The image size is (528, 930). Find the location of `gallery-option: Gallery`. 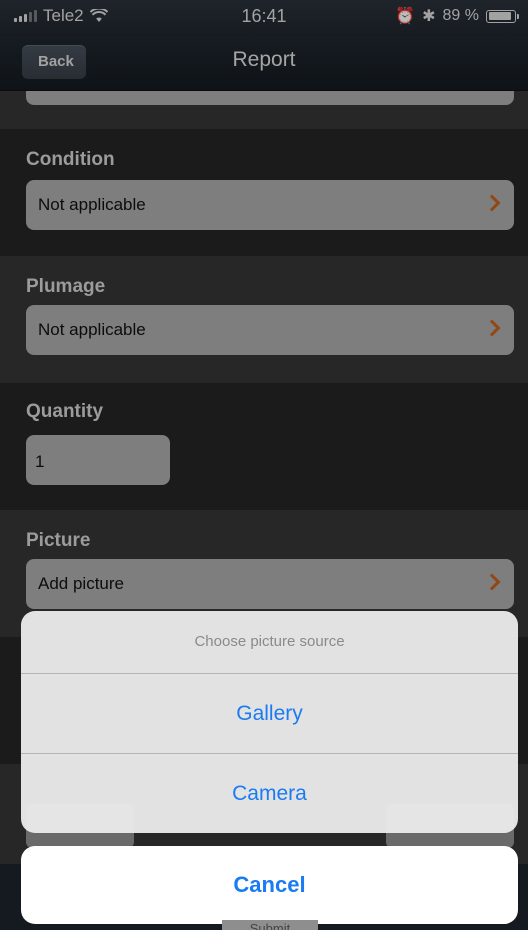

gallery-option: Gallery is located at coordinates (269, 713).